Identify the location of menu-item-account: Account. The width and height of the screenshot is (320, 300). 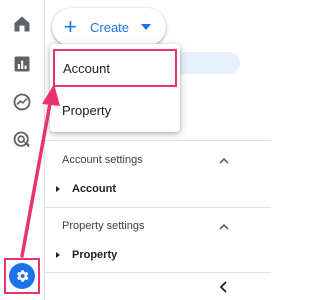
(115, 68).